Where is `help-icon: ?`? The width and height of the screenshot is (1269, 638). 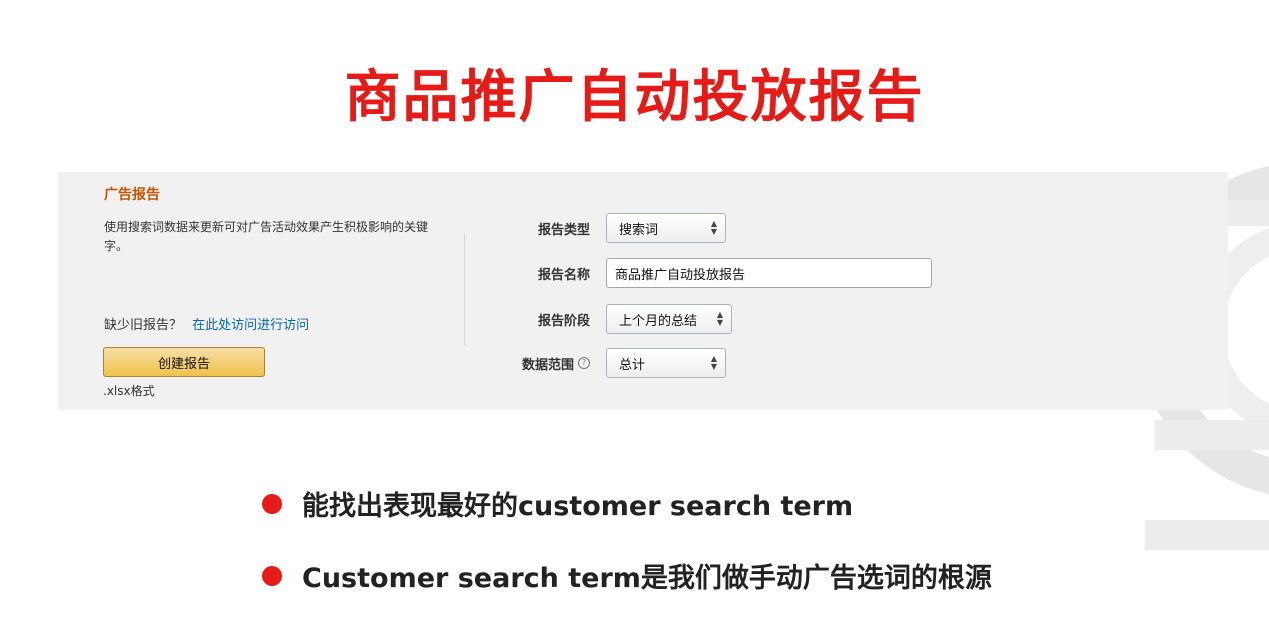
help-icon: ? is located at coordinates (584, 363).